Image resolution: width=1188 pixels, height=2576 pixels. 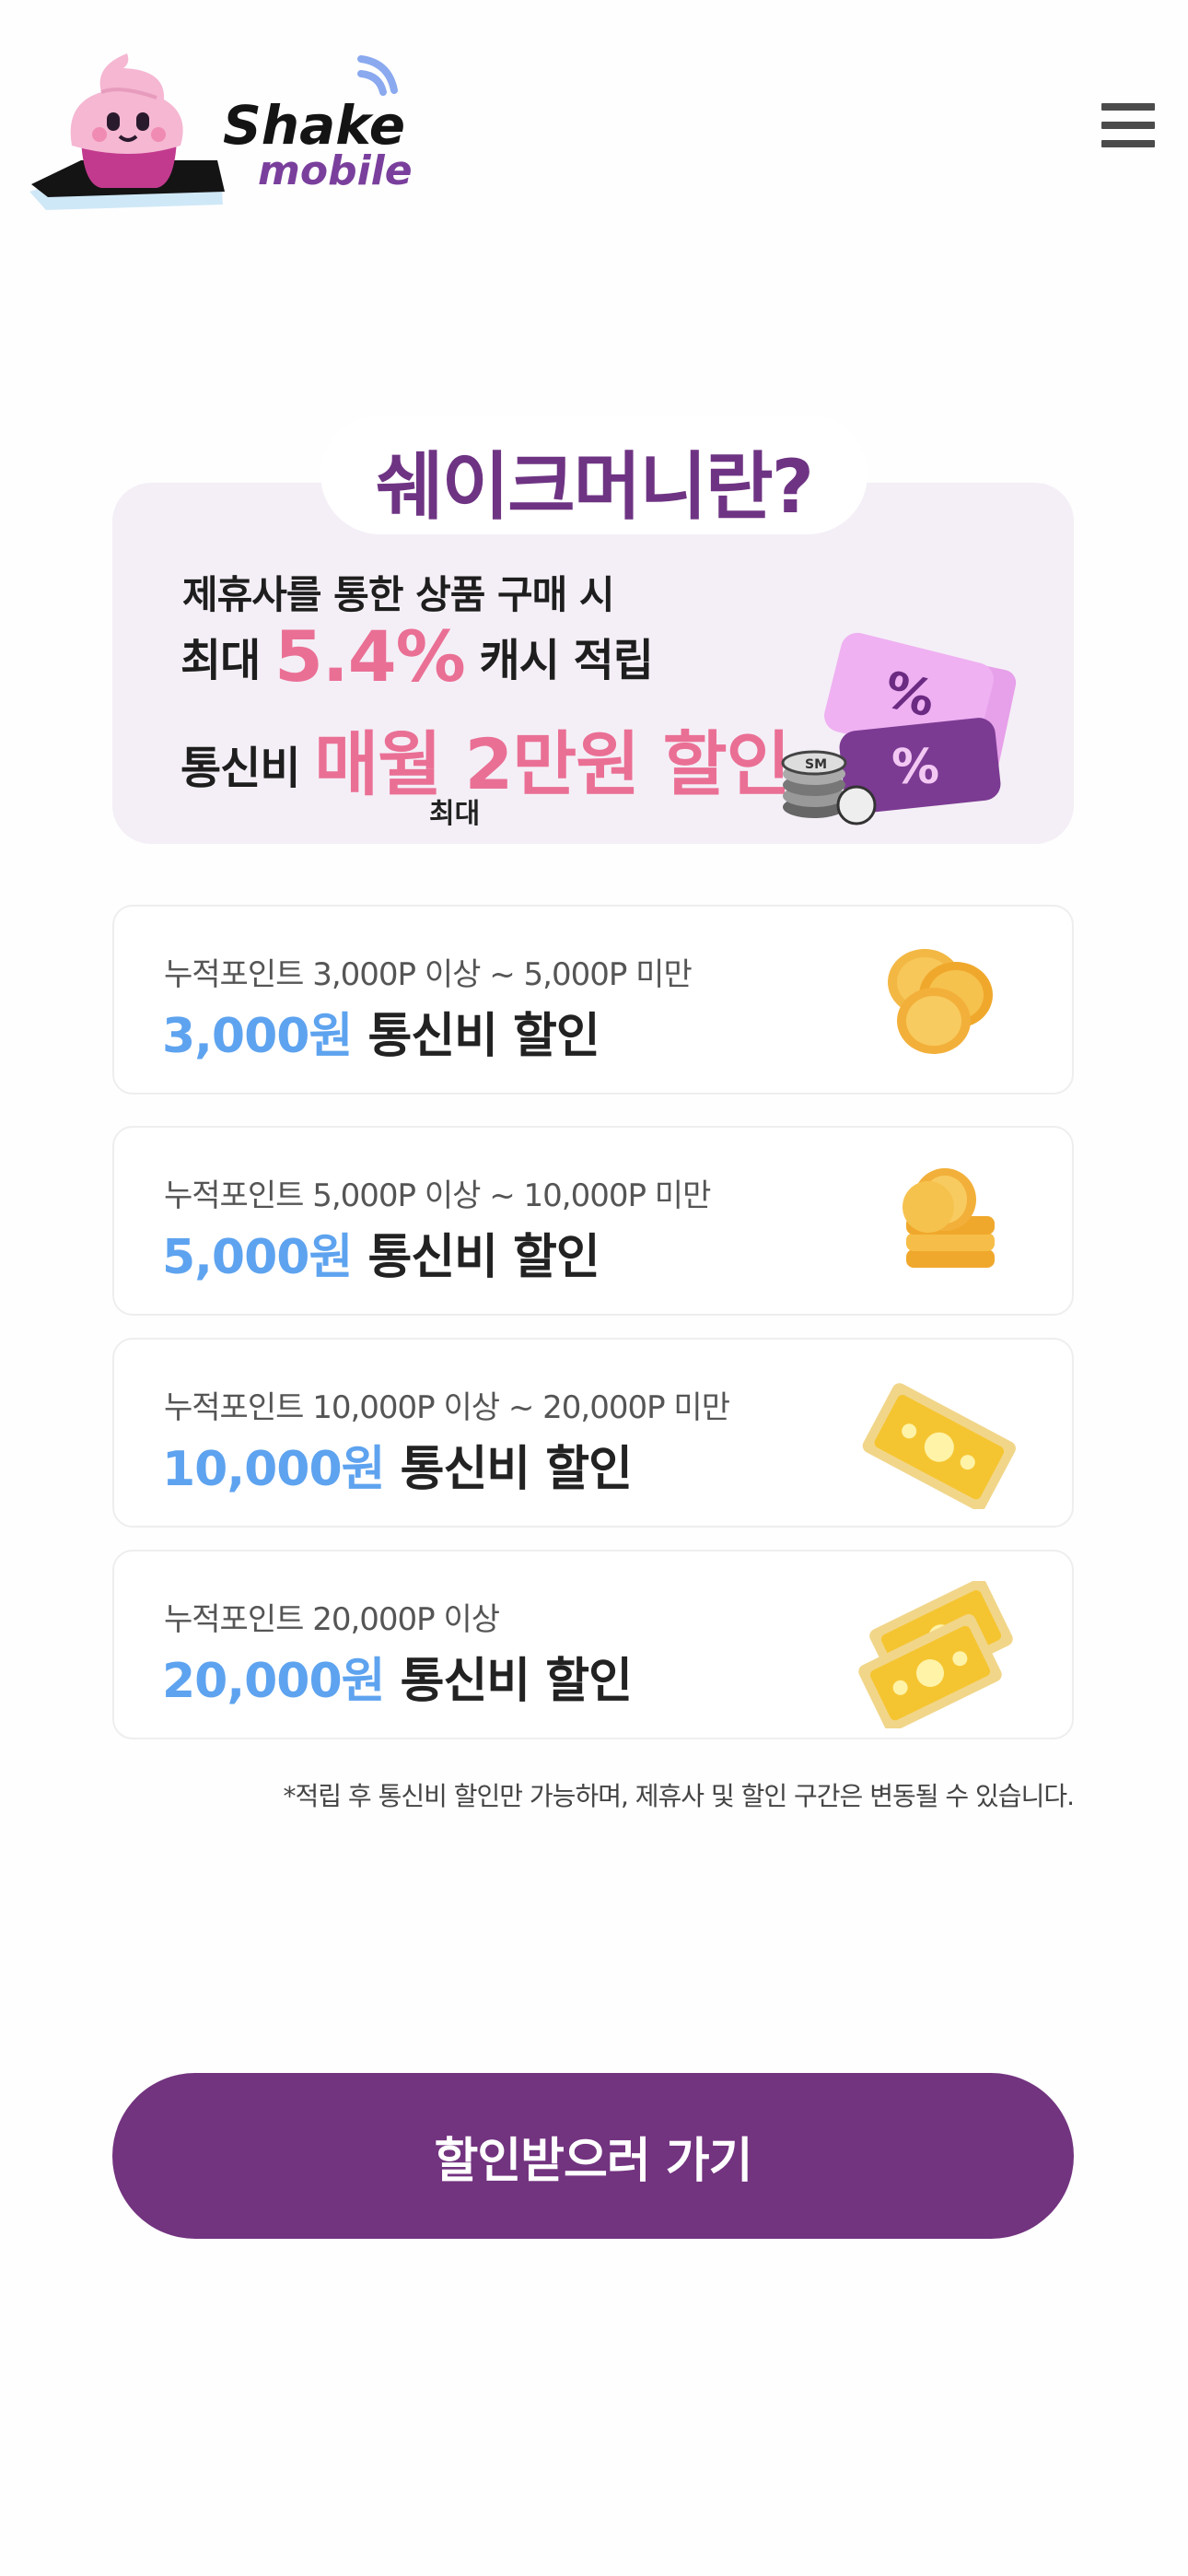 I want to click on cashback-suffix: 캐시 적립, so click(x=566, y=660).